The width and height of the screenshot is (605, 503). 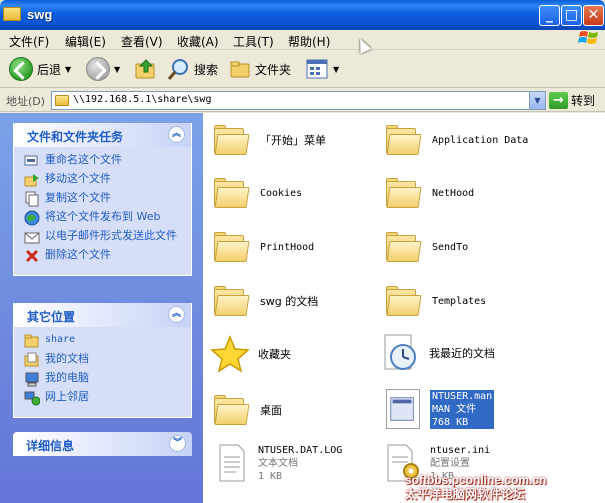 What do you see at coordinates (400, 352) in the screenshot?
I see `recent-documents-icon` at bounding box center [400, 352].